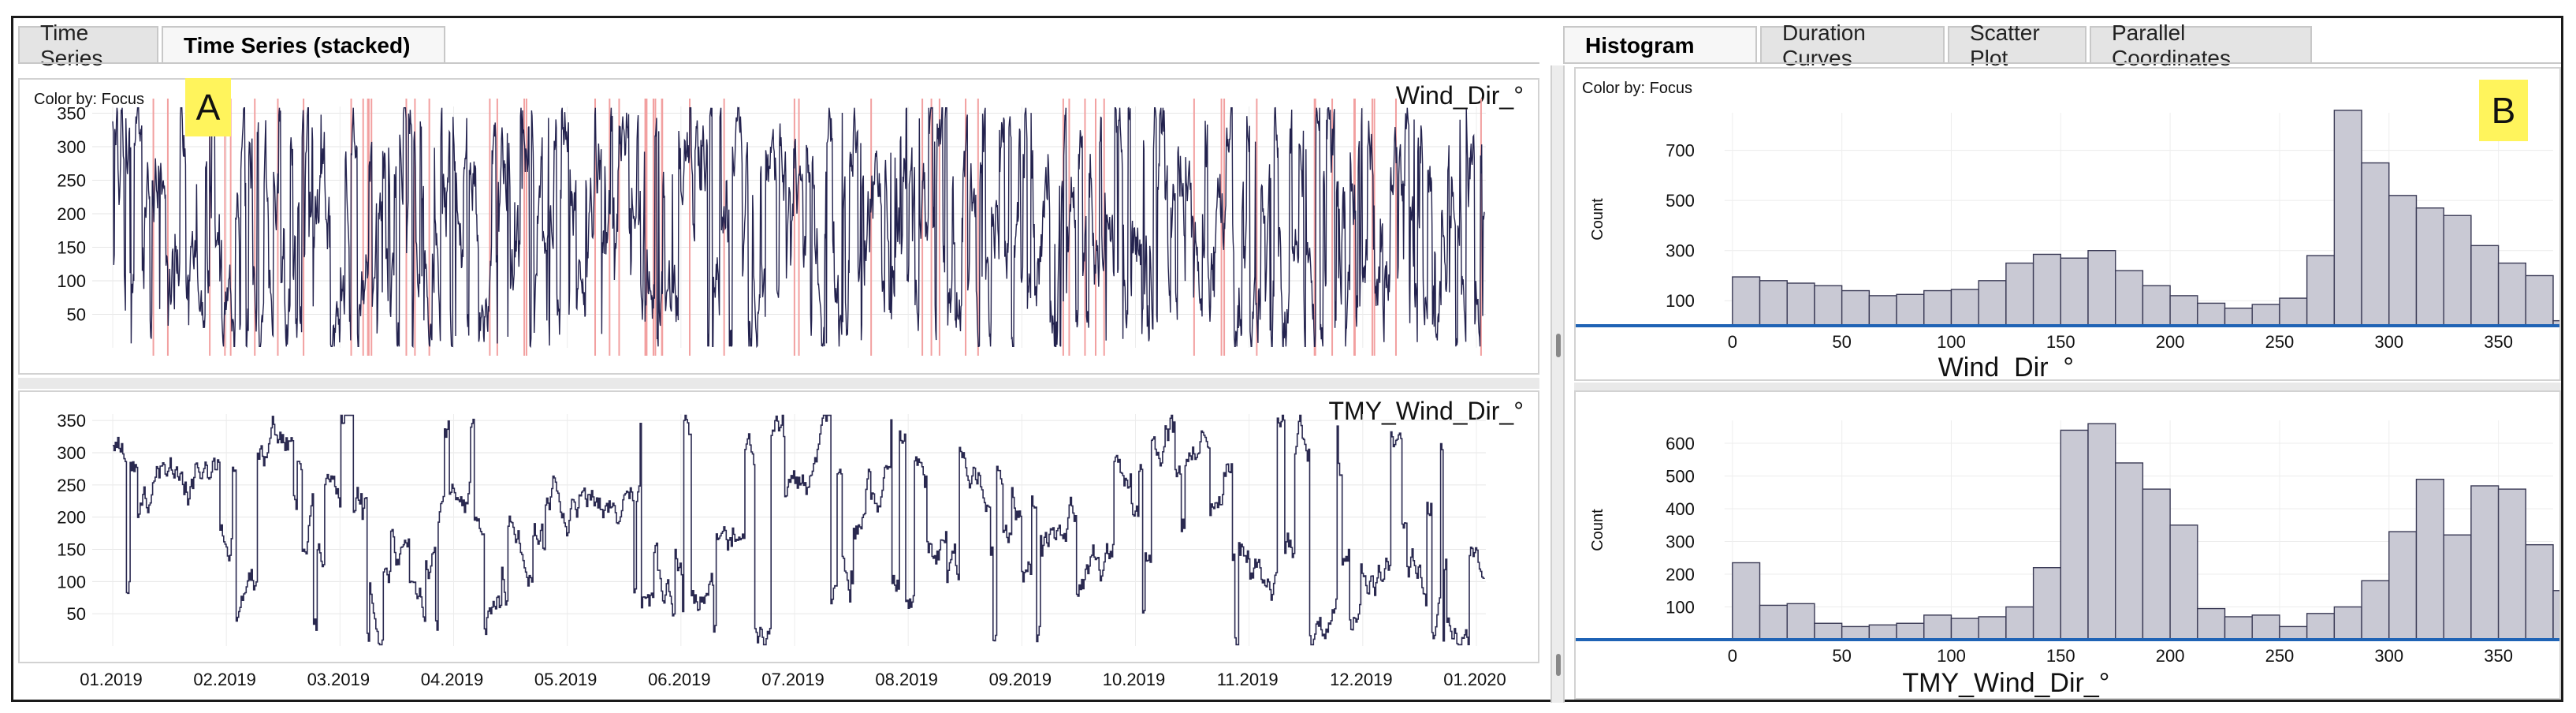  Describe the element at coordinates (1361, 679) in the screenshot. I see `x-tick-label: 12.2019` at that location.